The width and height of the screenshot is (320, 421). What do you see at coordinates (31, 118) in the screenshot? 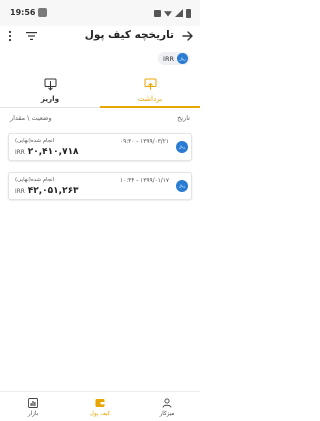
I see `column-status-amount: وضعیت \ مقدار` at bounding box center [31, 118].